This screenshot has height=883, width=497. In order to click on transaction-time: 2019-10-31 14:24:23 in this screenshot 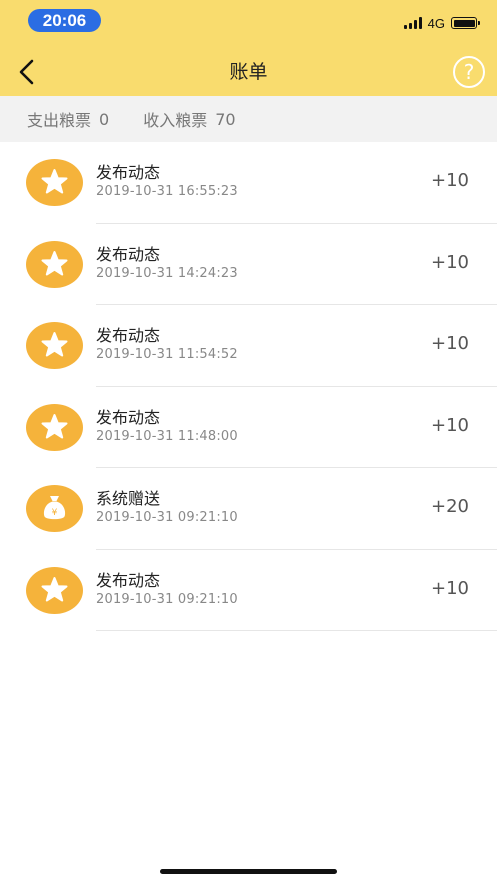, I will do `click(167, 273)`.